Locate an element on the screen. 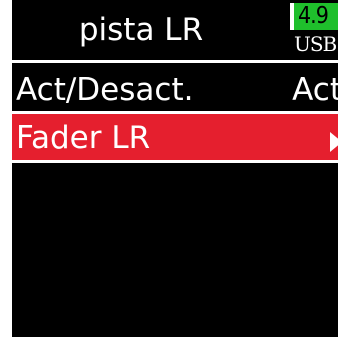  power-source-label: USB is located at coordinates (315, 44).